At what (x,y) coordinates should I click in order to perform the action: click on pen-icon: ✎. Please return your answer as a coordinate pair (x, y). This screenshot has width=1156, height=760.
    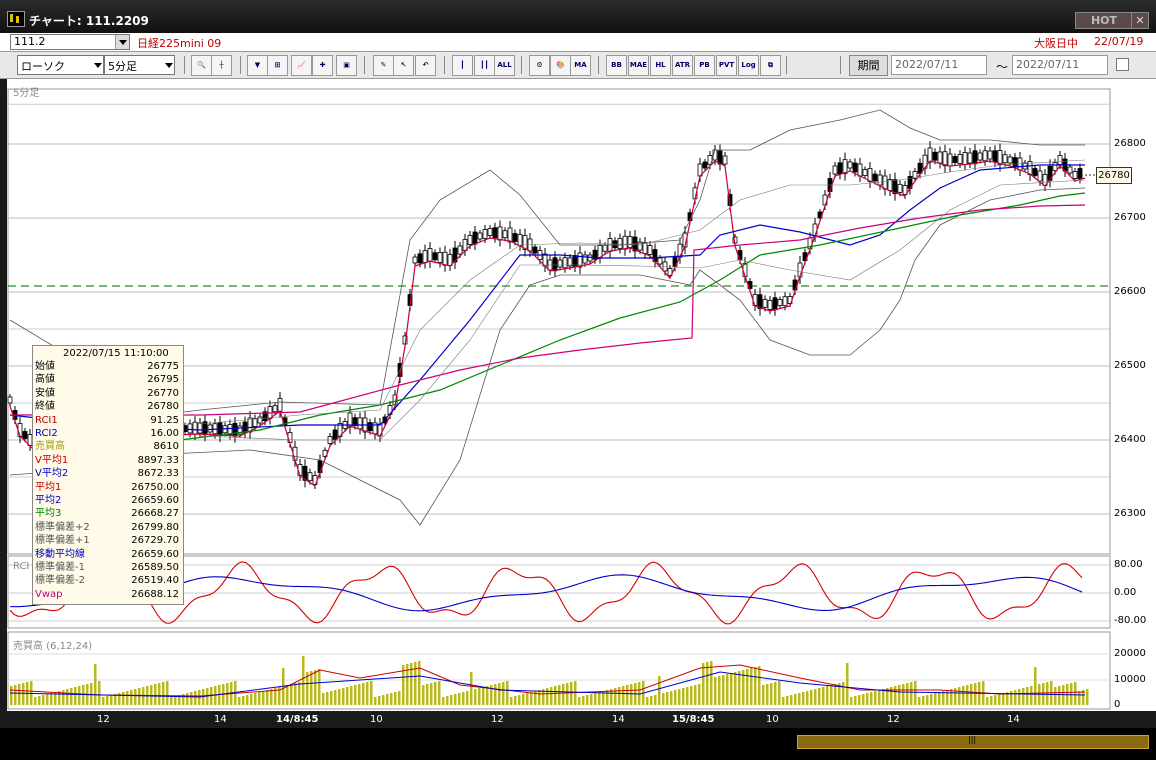
    Looking at the image, I should click on (383, 65).